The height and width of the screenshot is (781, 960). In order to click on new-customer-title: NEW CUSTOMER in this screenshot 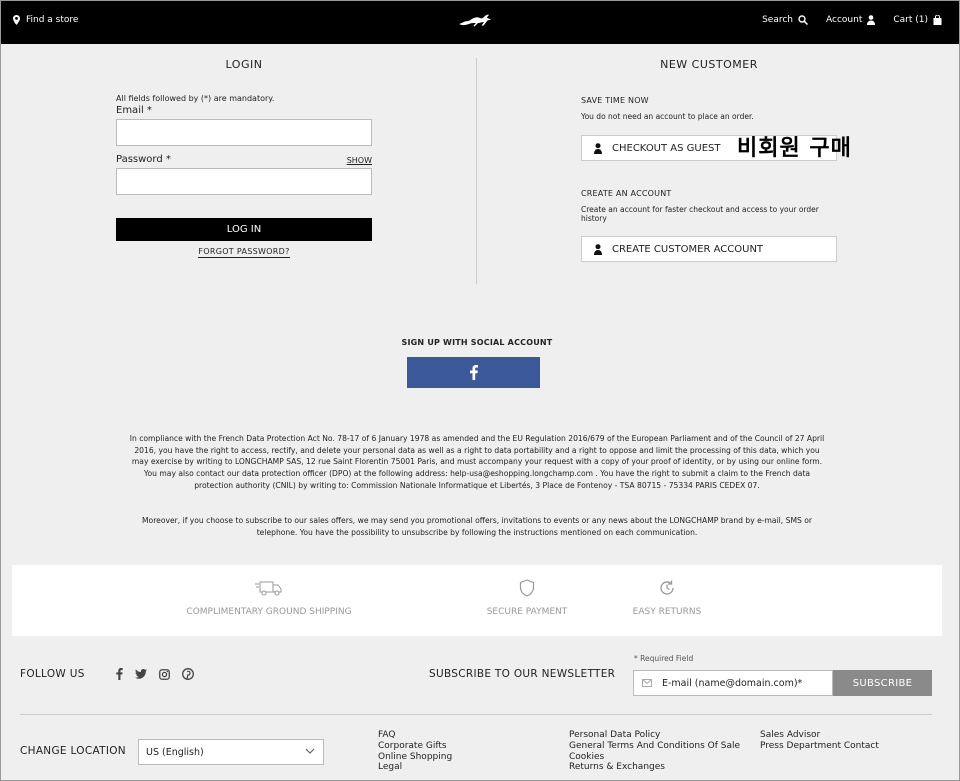, I will do `click(709, 64)`.